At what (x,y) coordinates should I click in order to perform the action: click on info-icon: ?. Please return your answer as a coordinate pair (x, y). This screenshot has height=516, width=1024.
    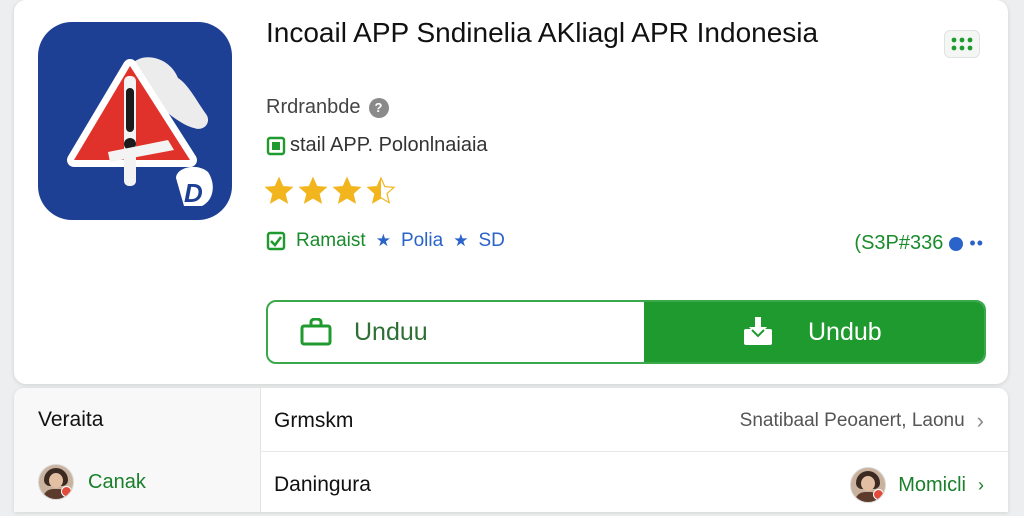
    Looking at the image, I should click on (378, 107).